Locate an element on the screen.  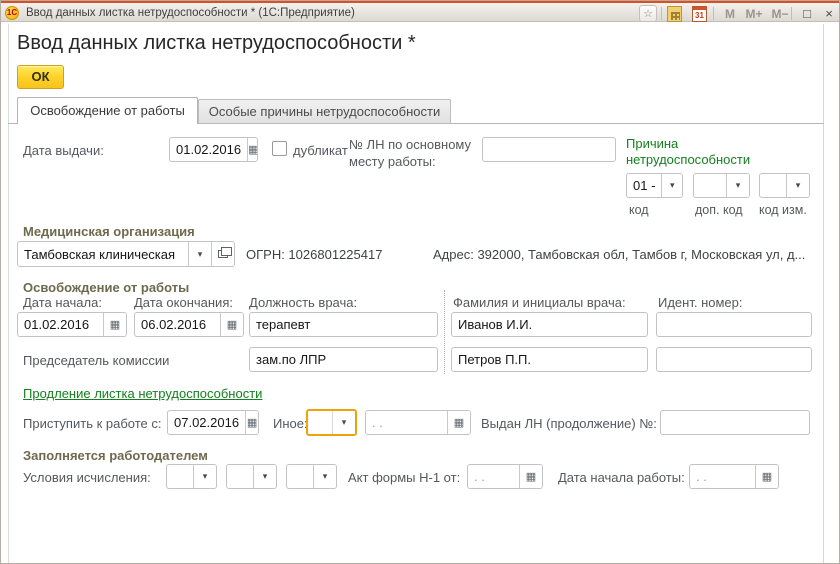
chairman-label: Председатель комиссии is located at coordinates (96, 360).